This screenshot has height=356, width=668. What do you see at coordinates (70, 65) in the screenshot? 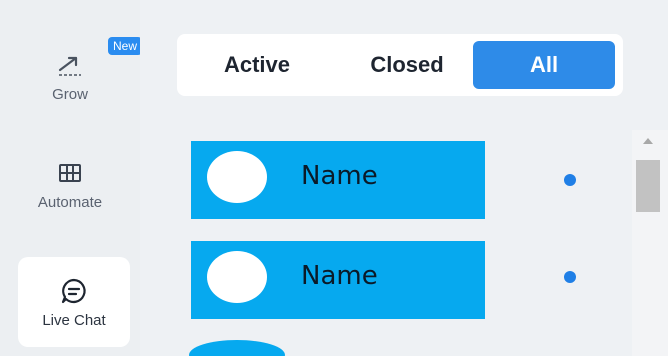
I see `trending-up-icon` at bounding box center [70, 65].